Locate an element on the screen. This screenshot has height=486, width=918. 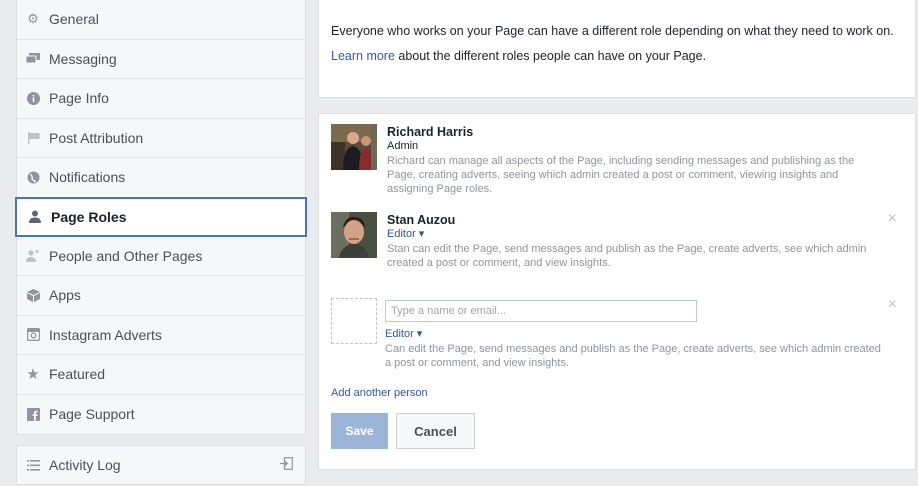
sidebar-item-apps: Apps is located at coordinates (161, 296).